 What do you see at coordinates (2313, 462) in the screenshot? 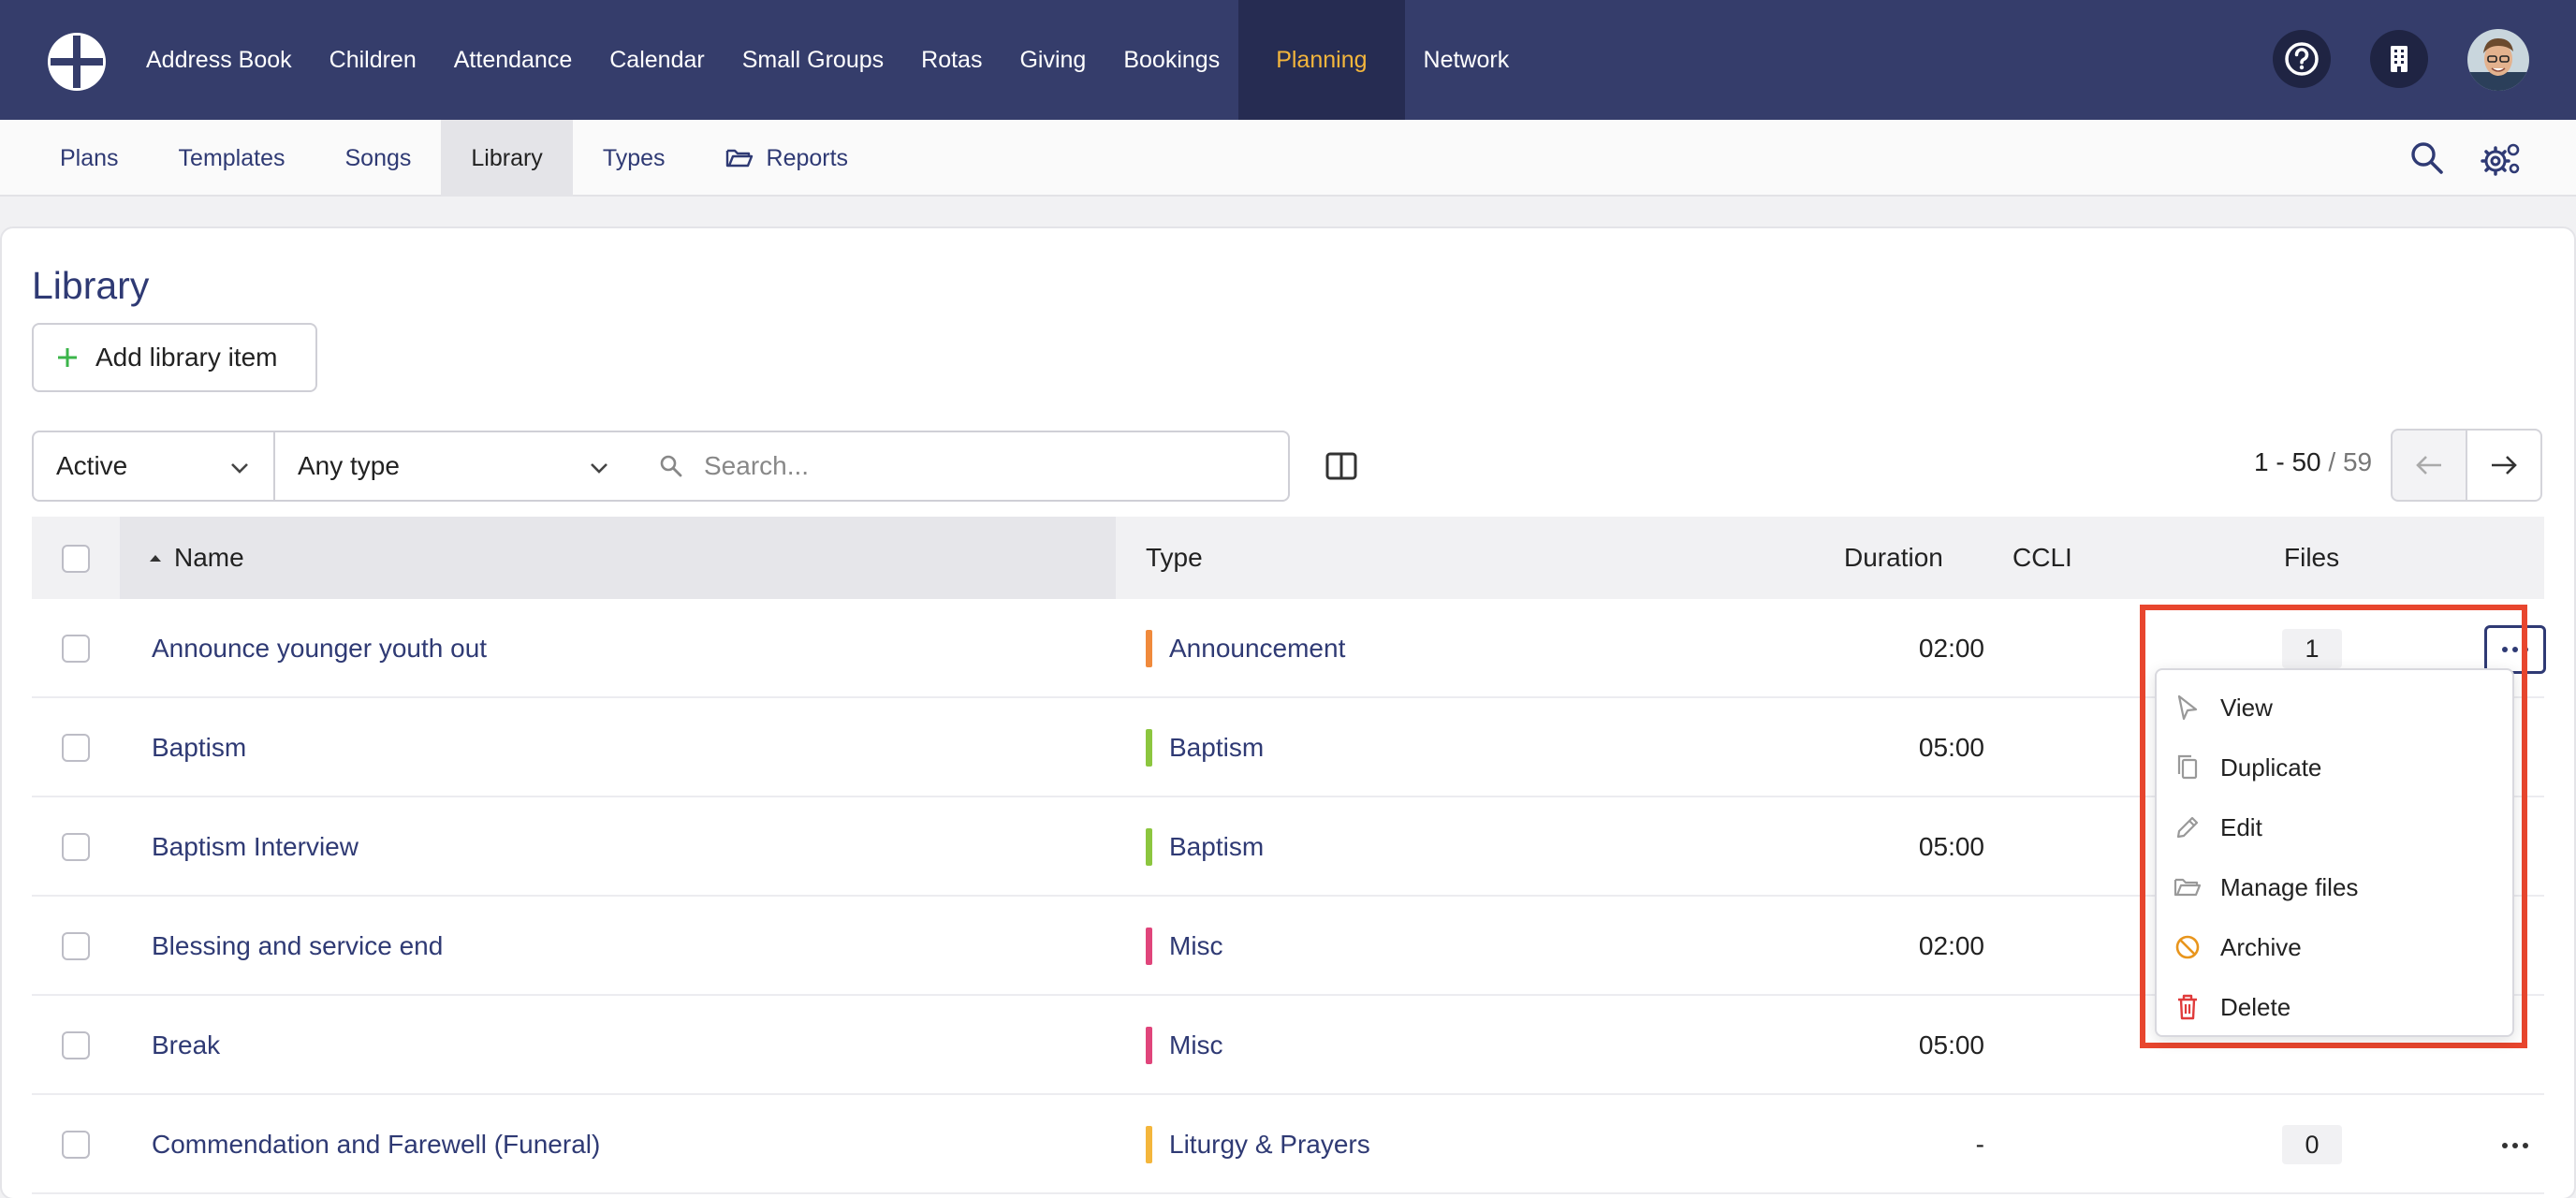
I see `pagination-info: 1 - 50 / 59` at bounding box center [2313, 462].